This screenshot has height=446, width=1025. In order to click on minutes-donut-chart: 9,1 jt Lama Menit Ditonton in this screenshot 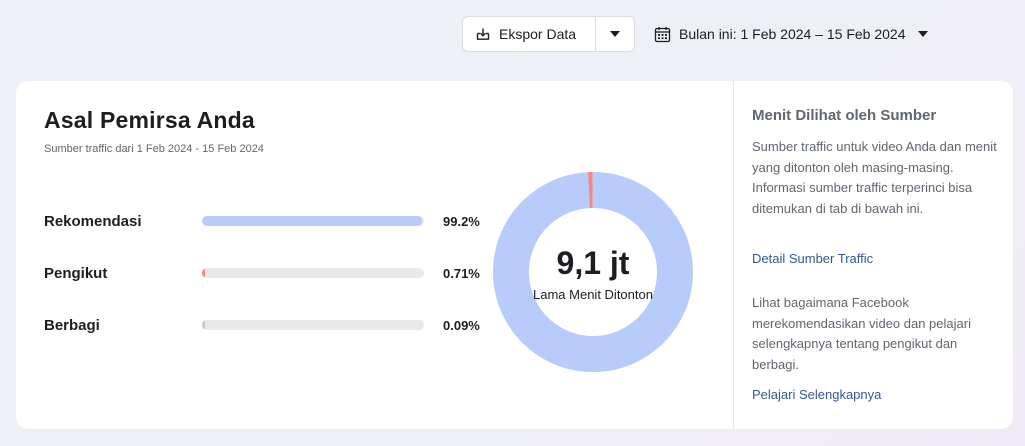, I will do `click(593, 272)`.